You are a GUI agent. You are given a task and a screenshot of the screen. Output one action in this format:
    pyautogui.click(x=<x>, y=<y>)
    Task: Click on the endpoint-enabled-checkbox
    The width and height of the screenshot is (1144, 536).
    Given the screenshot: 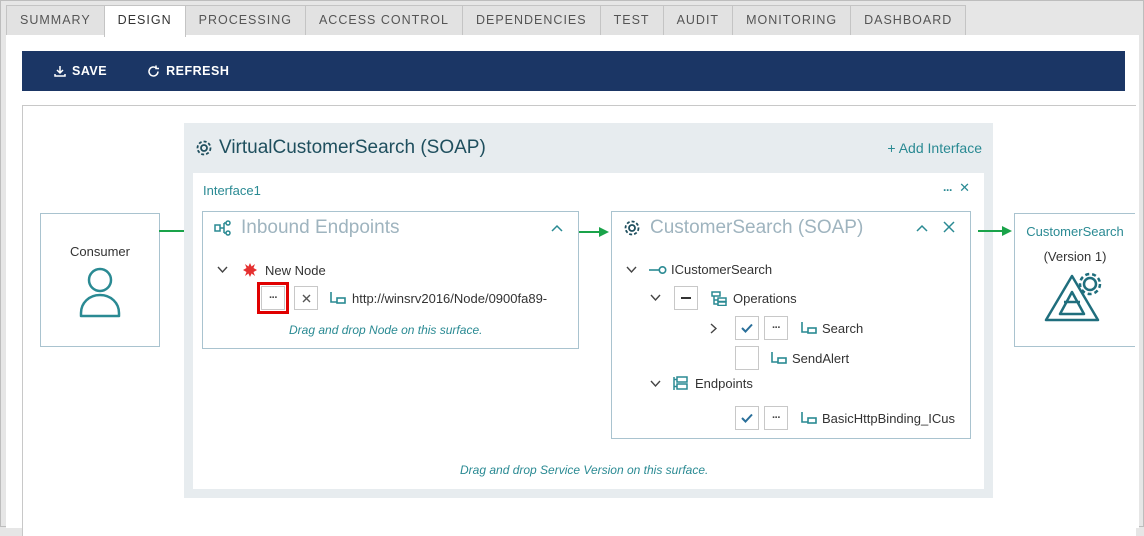 What is the action you would take?
    pyautogui.click(x=747, y=418)
    